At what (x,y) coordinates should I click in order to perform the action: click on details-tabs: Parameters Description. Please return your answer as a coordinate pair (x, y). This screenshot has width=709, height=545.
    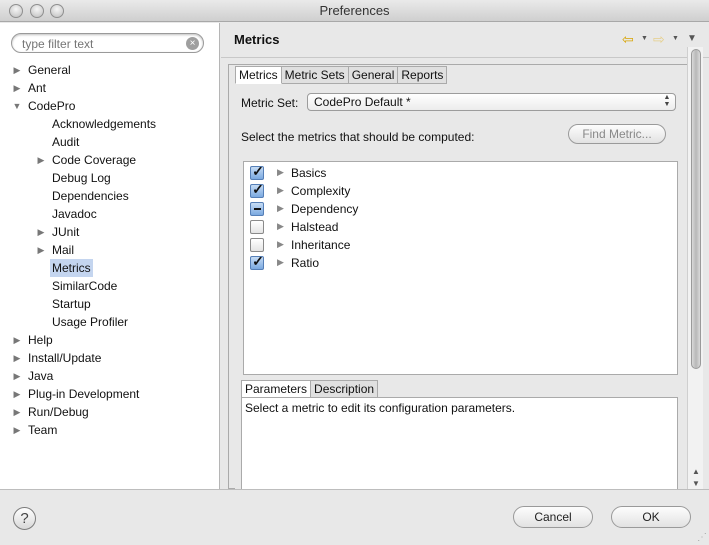
    Looking at the image, I should click on (310, 389).